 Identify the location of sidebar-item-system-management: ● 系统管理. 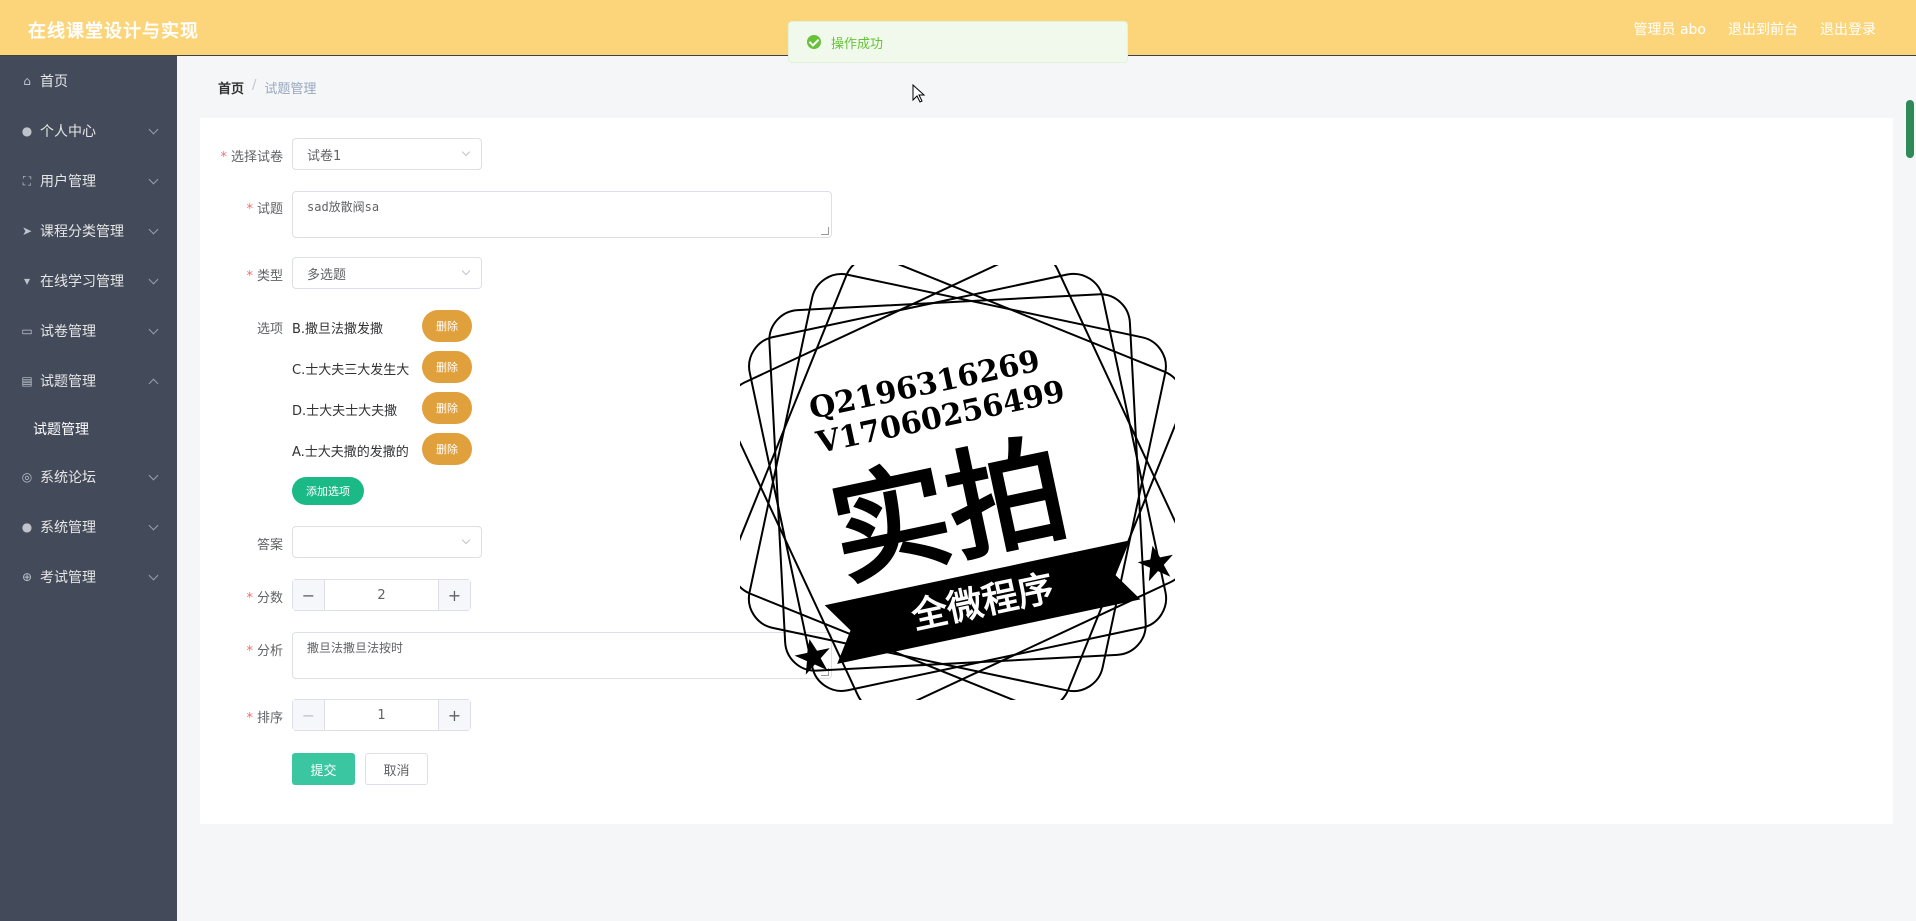
(88, 527).